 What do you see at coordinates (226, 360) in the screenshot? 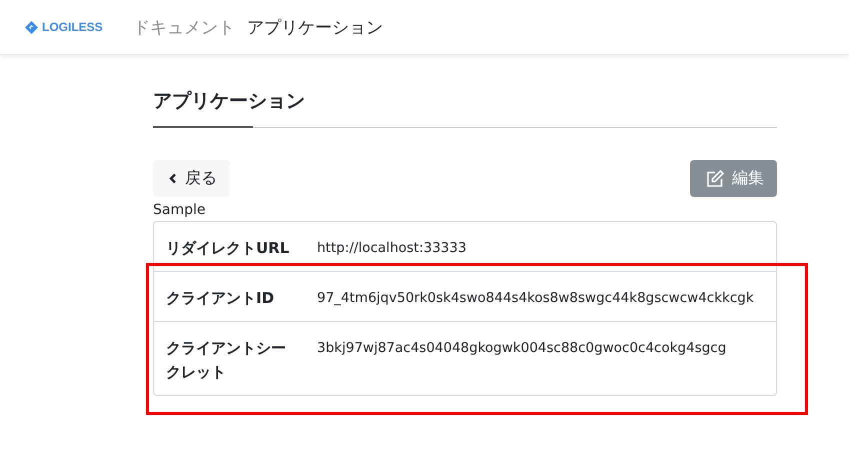
I see `field-label: クライアントシークレット` at bounding box center [226, 360].